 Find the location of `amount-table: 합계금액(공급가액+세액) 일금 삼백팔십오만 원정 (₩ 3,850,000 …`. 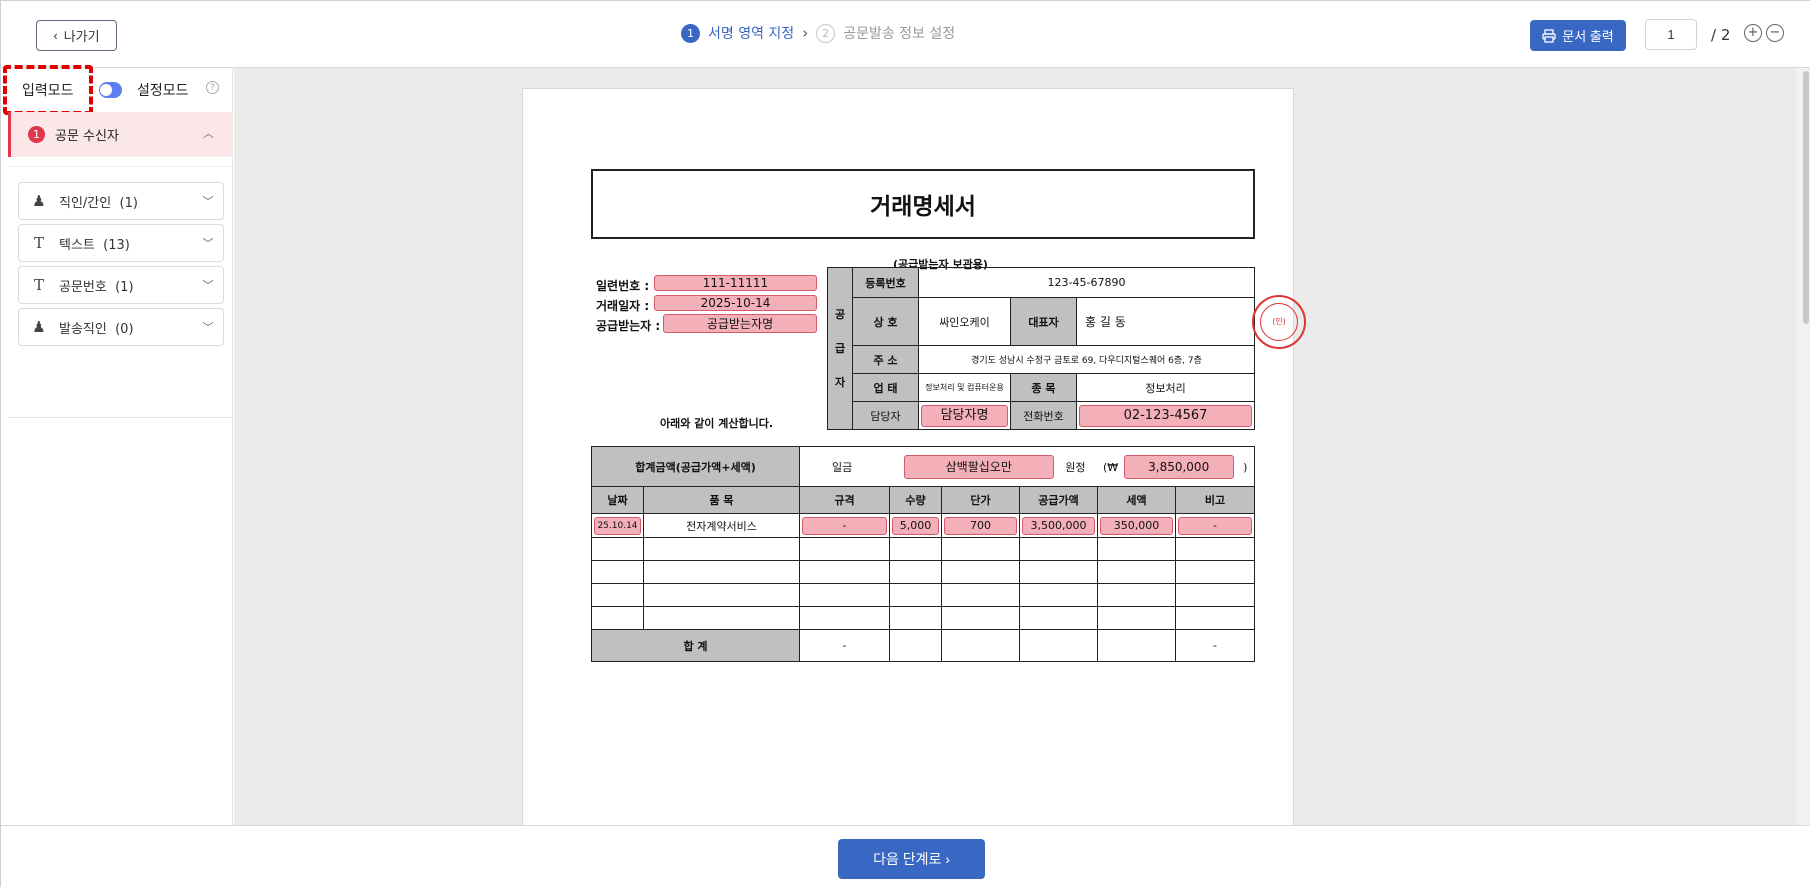

amount-table: 합계금액(공급가액+세액) 일금 삼백팔십오만 원정 (₩ 3,850,000 … is located at coordinates (923, 554).